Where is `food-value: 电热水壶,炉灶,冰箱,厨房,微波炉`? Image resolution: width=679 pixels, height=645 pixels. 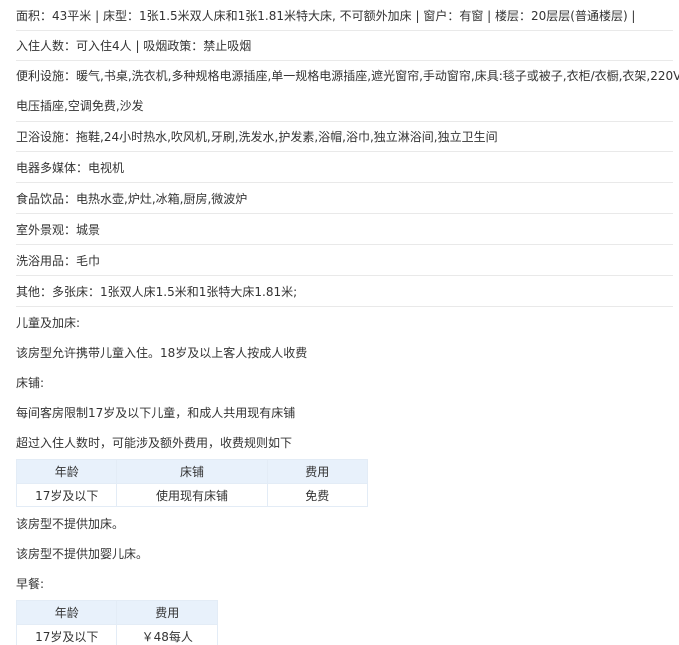 food-value: 电热水壶,炉灶,冰箱,厨房,微波炉 is located at coordinates (162, 199).